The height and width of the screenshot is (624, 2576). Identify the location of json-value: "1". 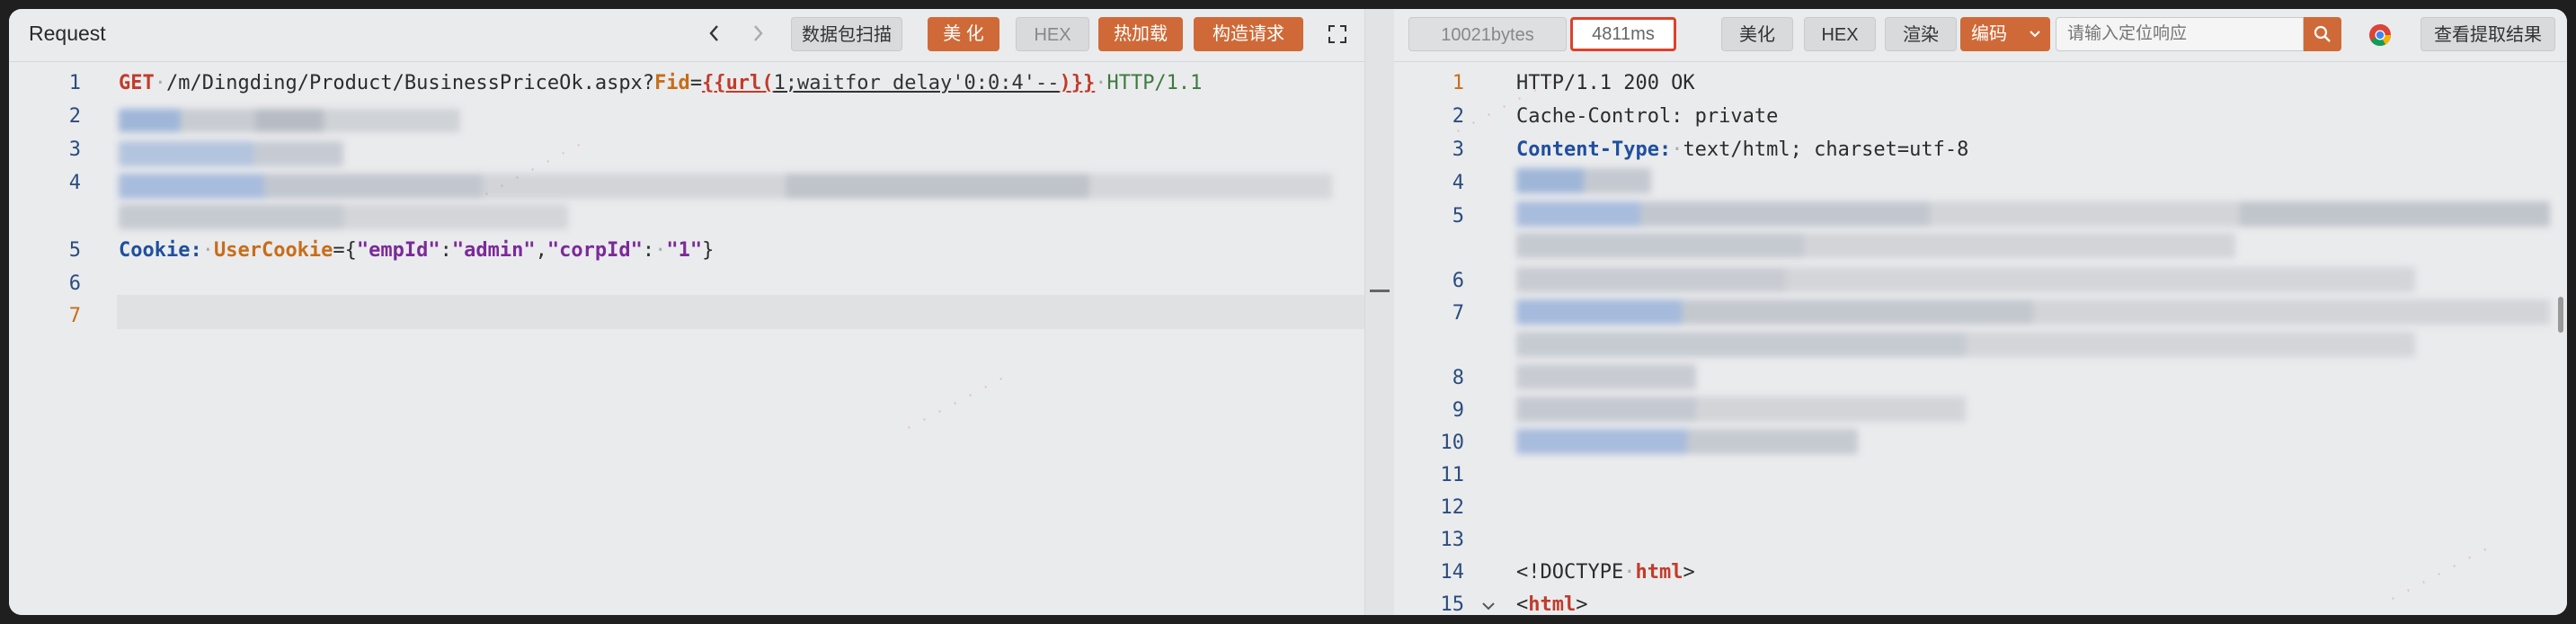
(684, 250).